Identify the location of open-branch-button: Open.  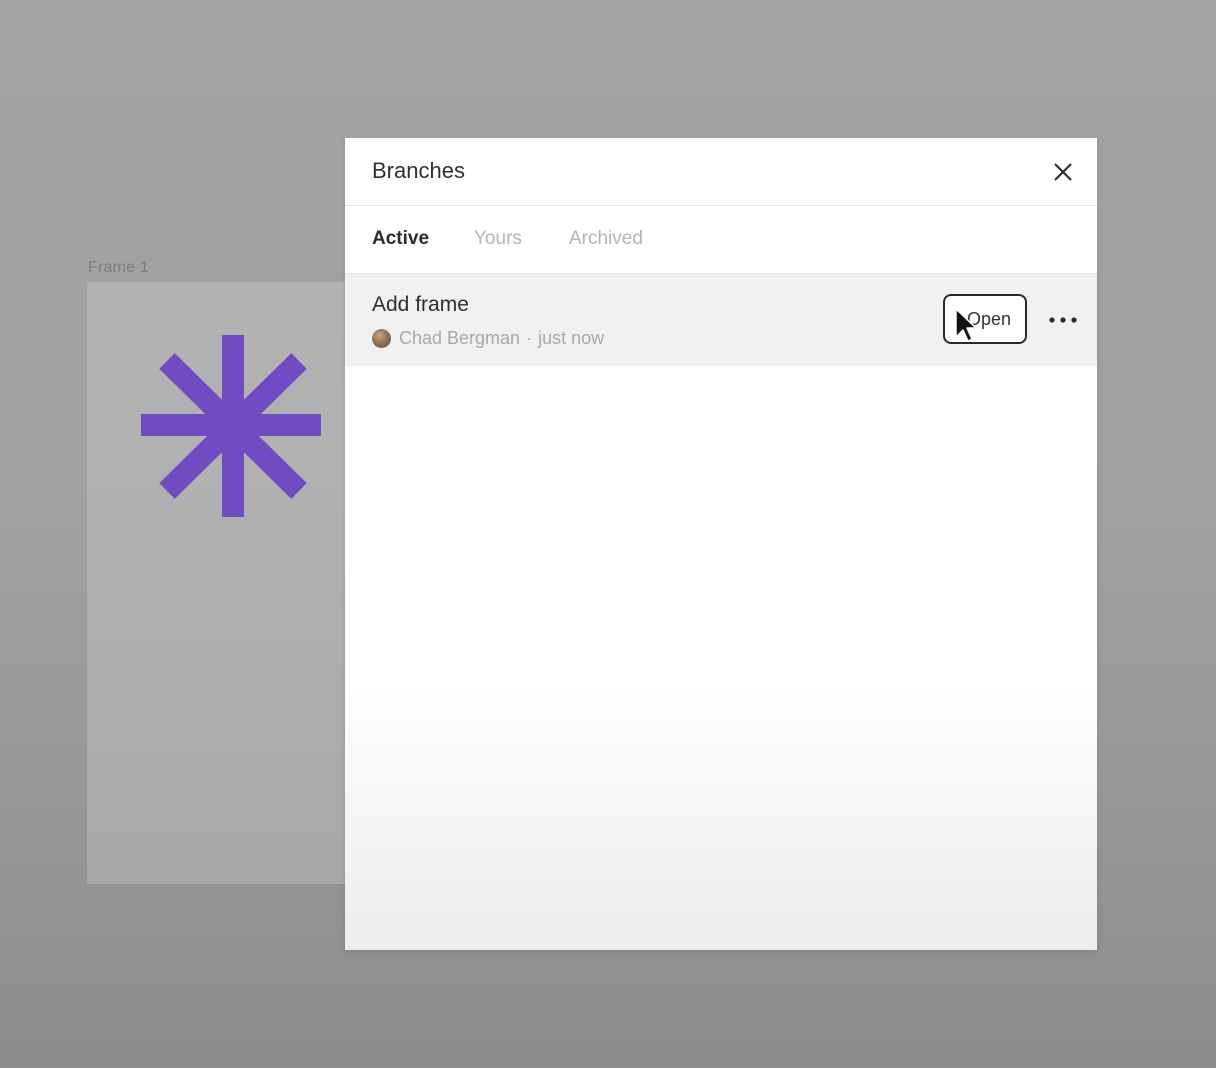
(985, 319).